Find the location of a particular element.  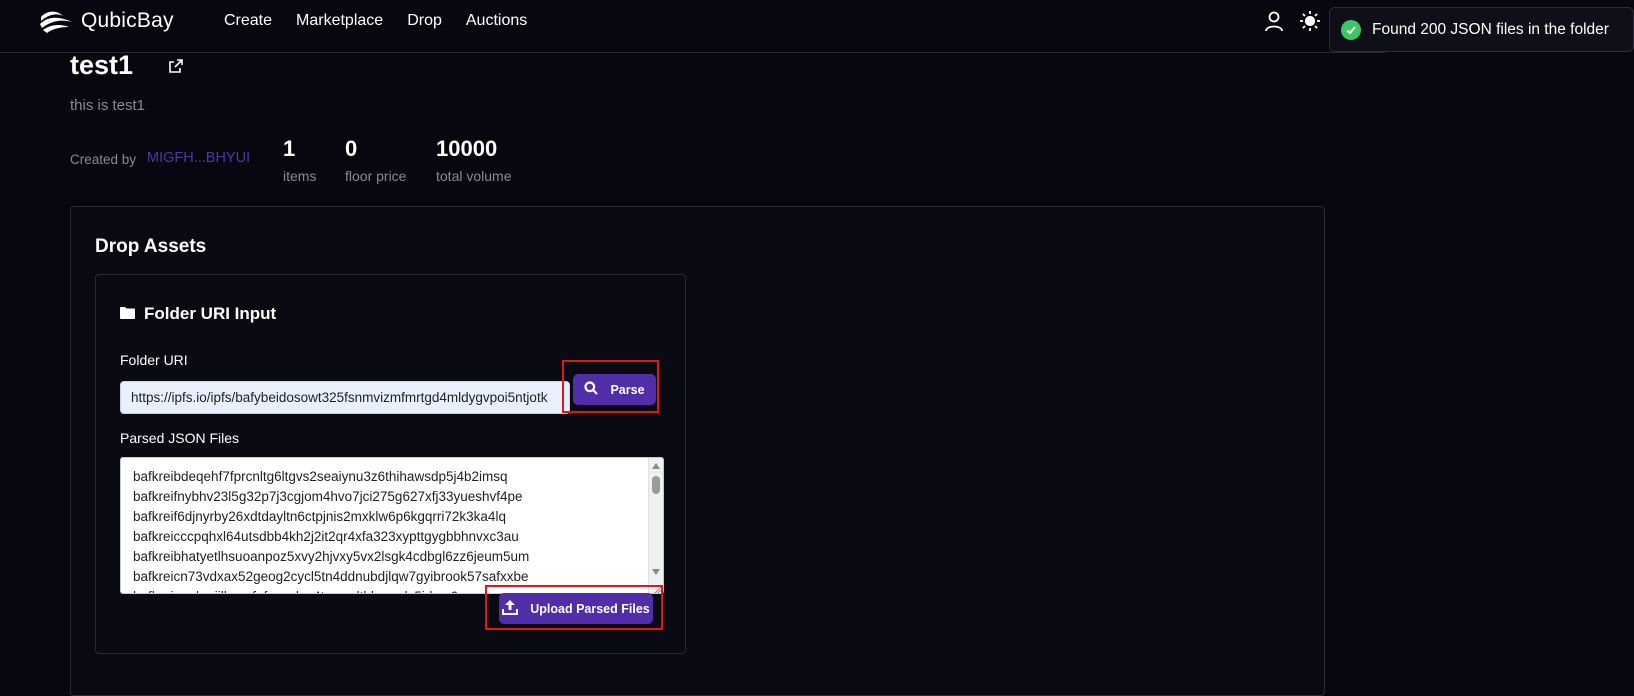

created-by-label: Created by is located at coordinates (103, 159).